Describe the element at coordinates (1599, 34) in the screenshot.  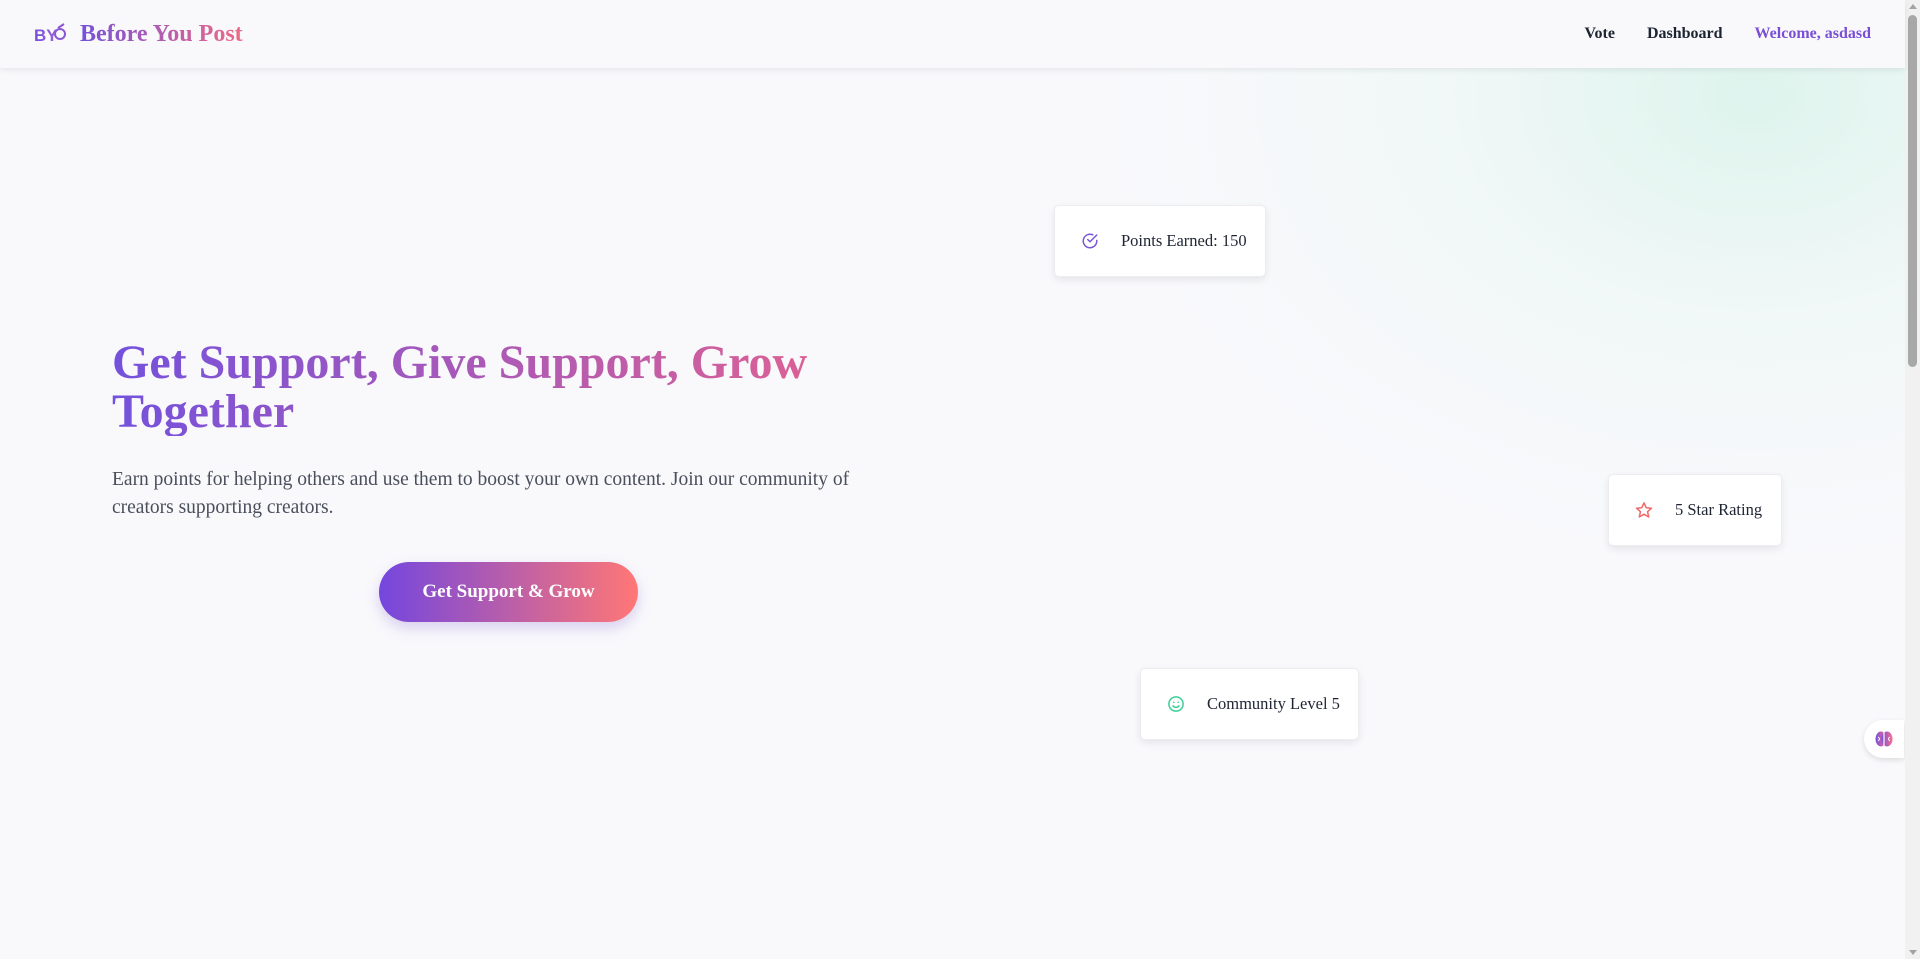
I see `nav-vote-link: Vote` at that location.